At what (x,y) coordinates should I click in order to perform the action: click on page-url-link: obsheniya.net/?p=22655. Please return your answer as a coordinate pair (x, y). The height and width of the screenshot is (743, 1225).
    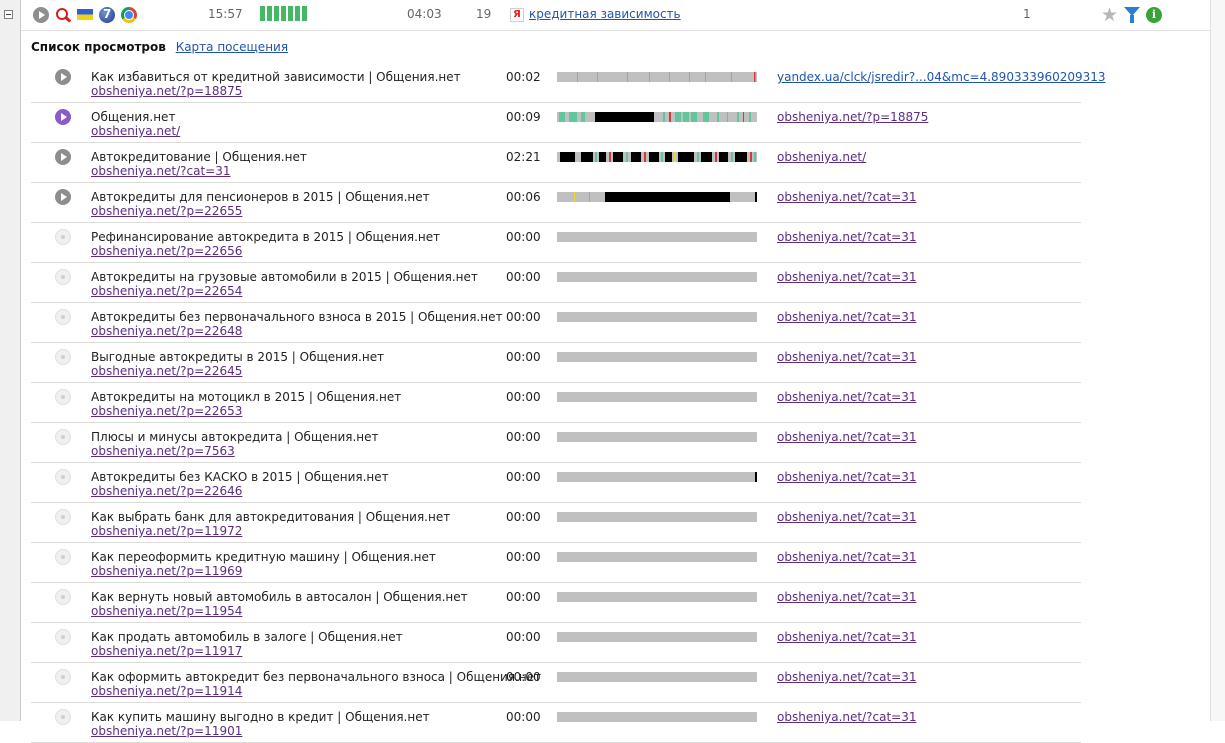
    Looking at the image, I should click on (166, 211).